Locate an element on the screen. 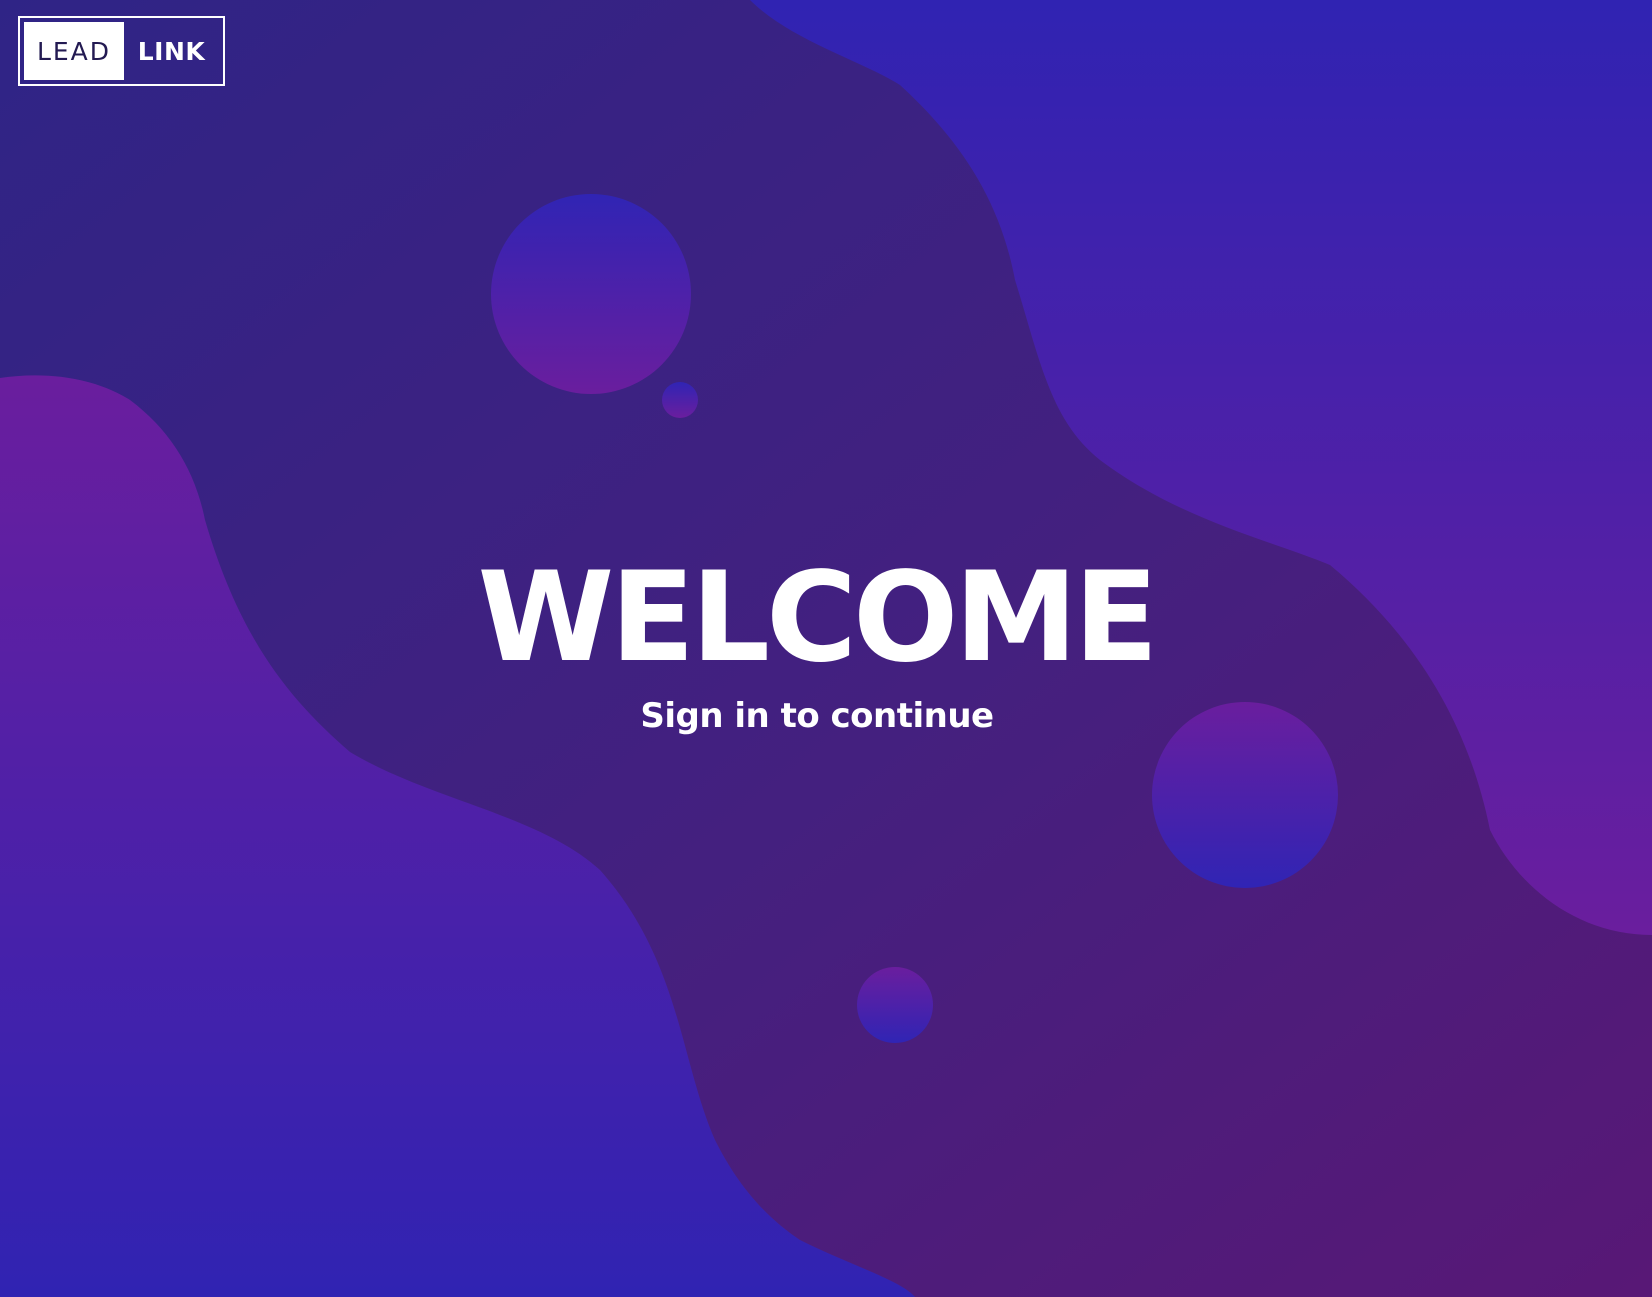 This screenshot has width=1652, height=1297. circle-large-top is located at coordinates (591, 294).